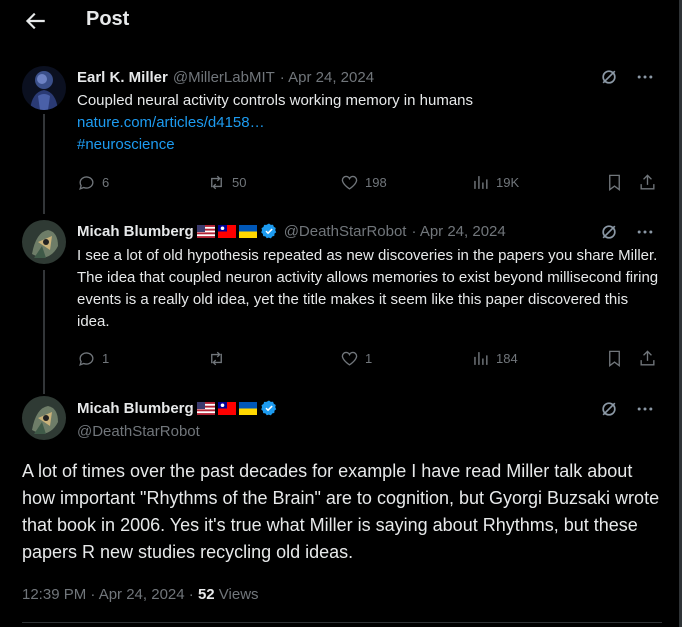 This screenshot has height=627, width=682. What do you see at coordinates (369, 145) in the screenshot?
I see `hashtag-link: #neuroscience` at bounding box center [369, 145].